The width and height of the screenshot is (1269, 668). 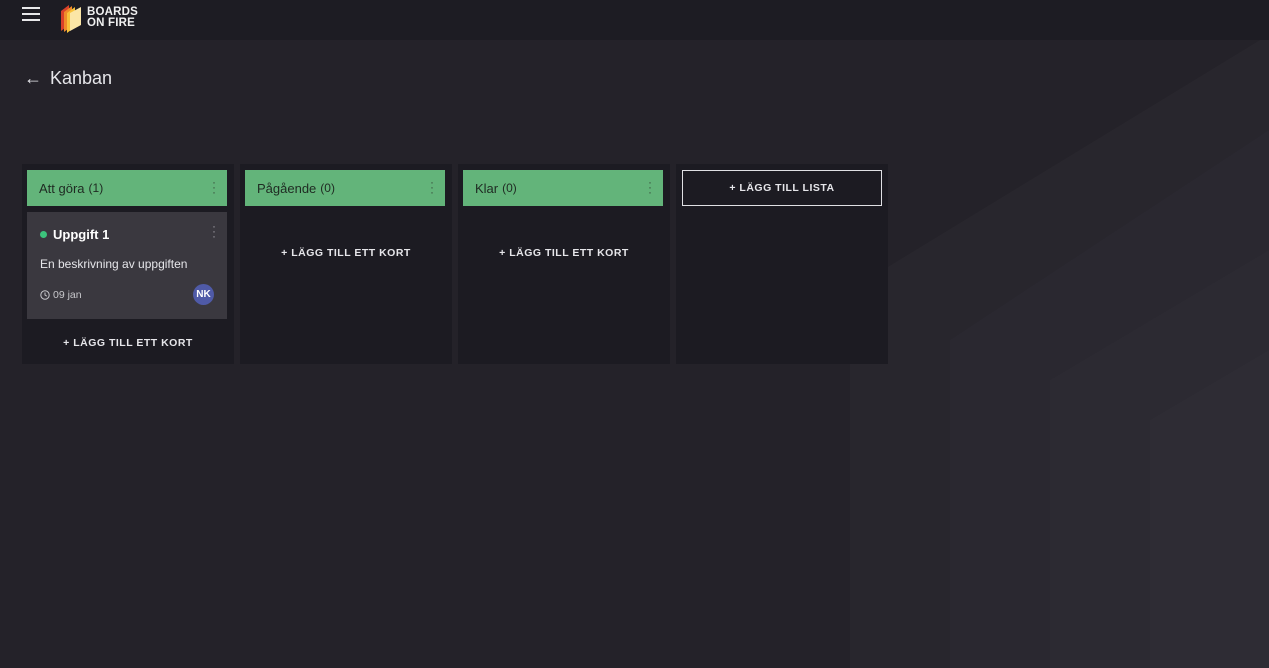 What do you see at coordinates (114, 264) in the screenshot?
I see `card-description: En beskrivning av uppgiften` at bounding box center [114, 264].